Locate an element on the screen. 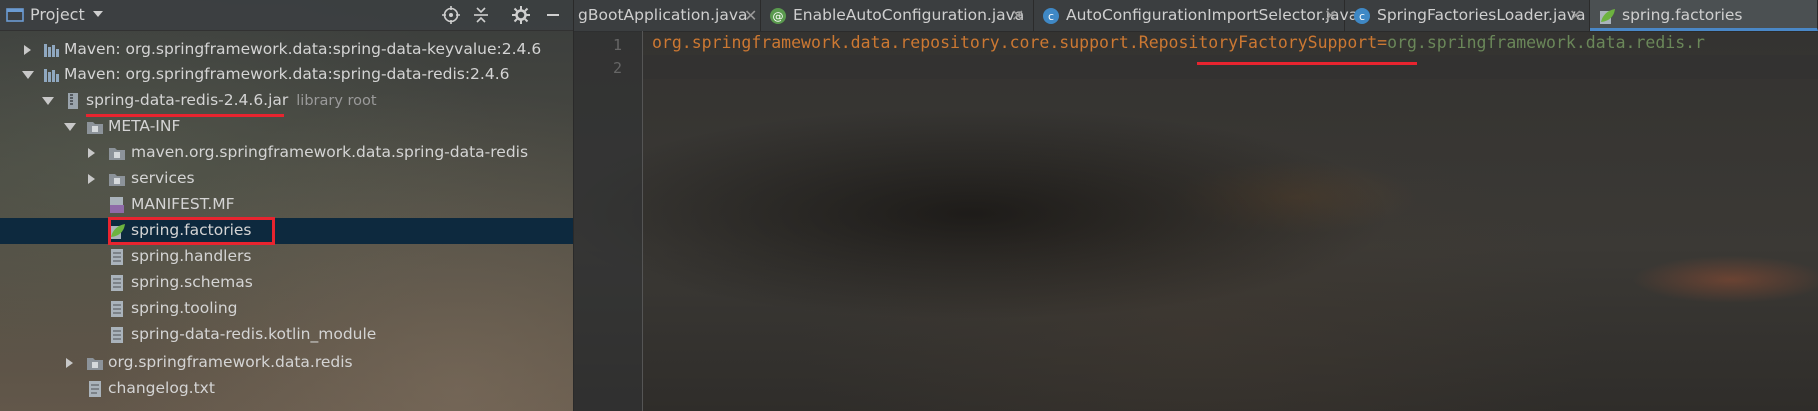 Image resolution: width=1818 pixels, height=411 pixels. tree-item-services: services is located at coordinates (286, 179).